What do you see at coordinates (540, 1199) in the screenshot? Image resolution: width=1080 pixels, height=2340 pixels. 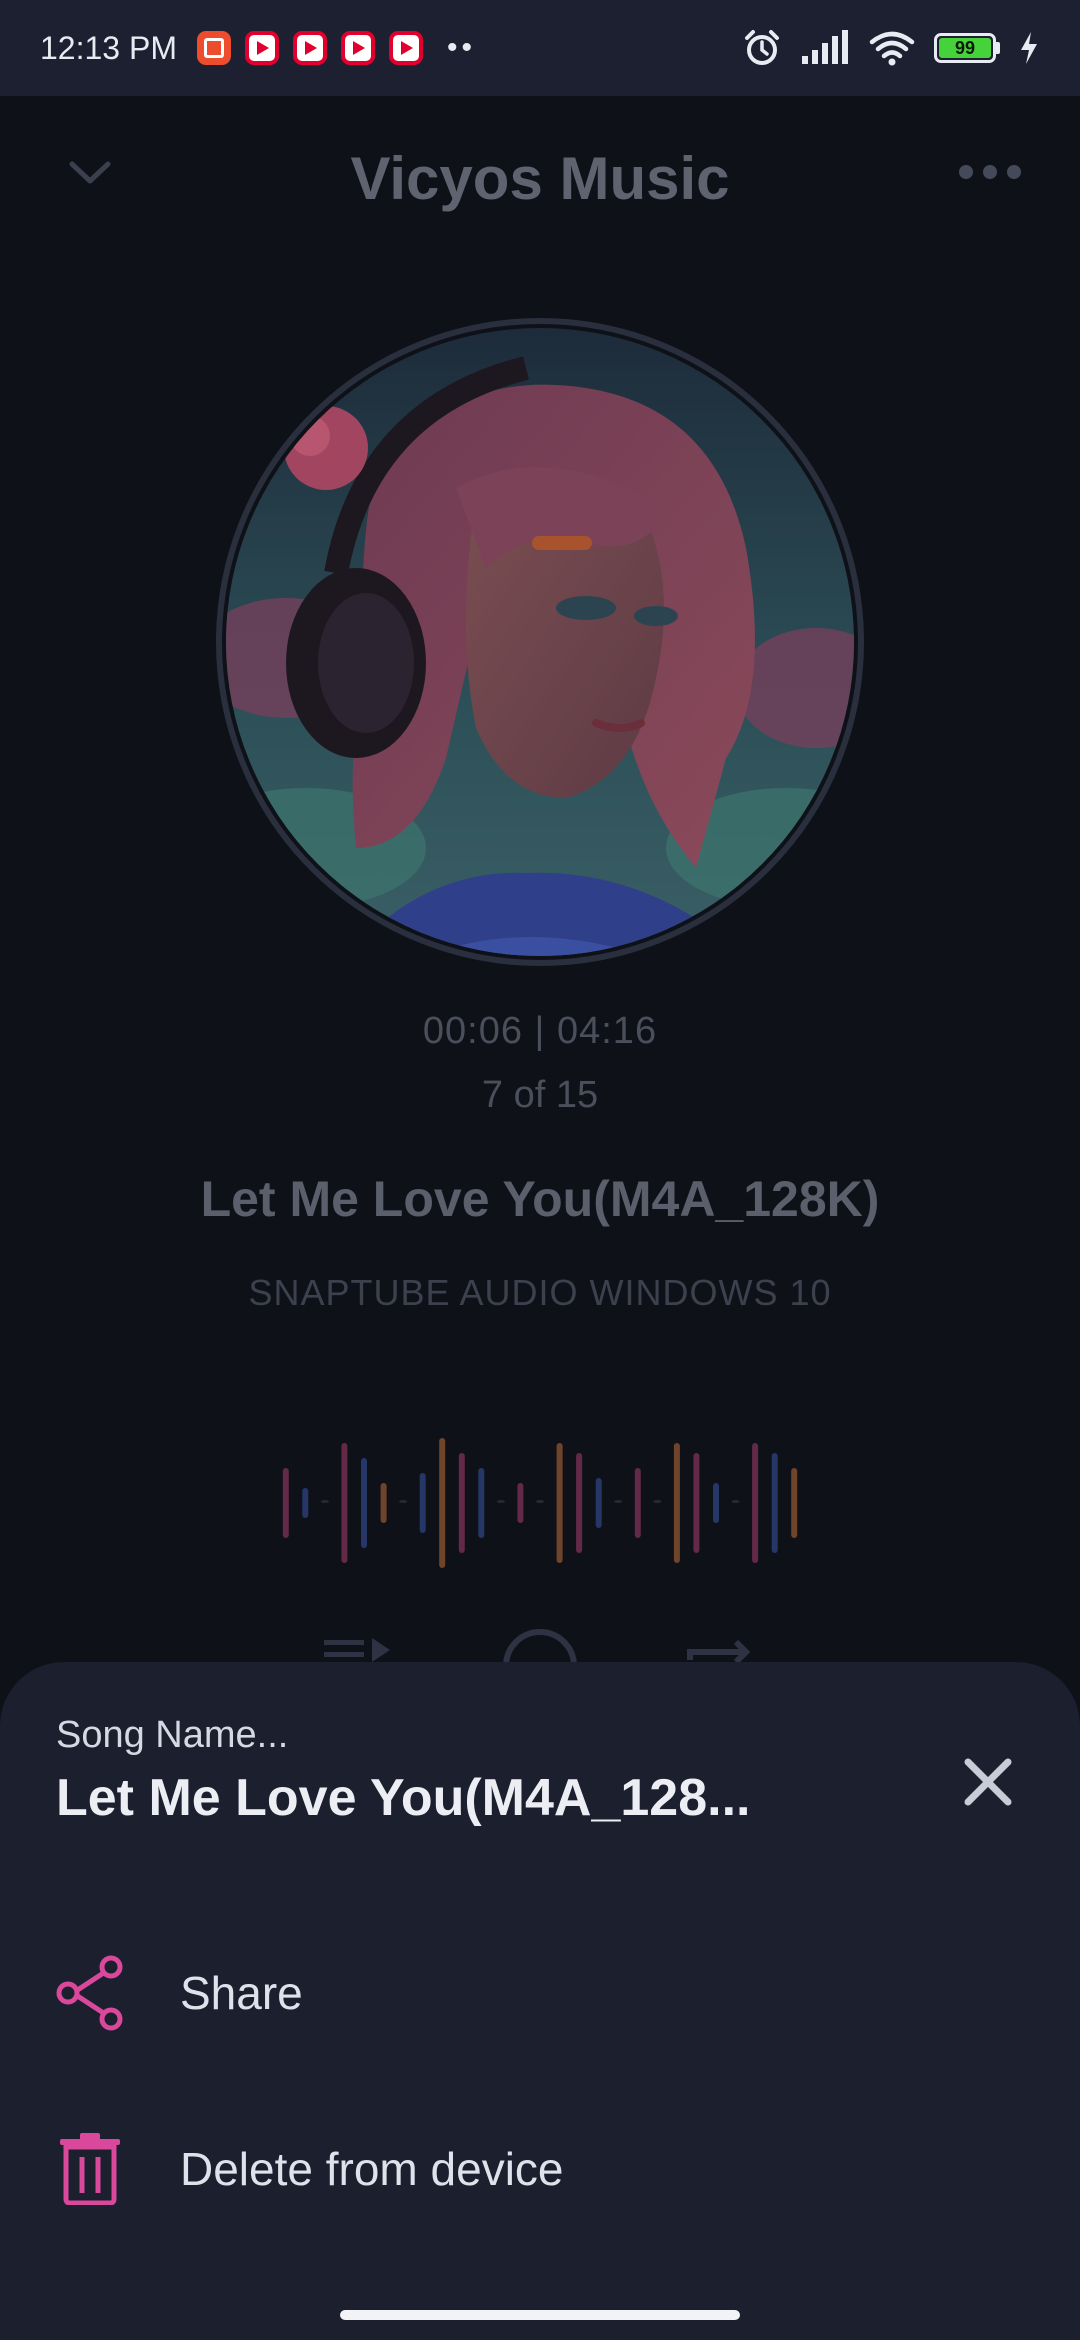 I see `song-title: Let Me Love You(M4A_128K)` at bounding box center [540, 1199].